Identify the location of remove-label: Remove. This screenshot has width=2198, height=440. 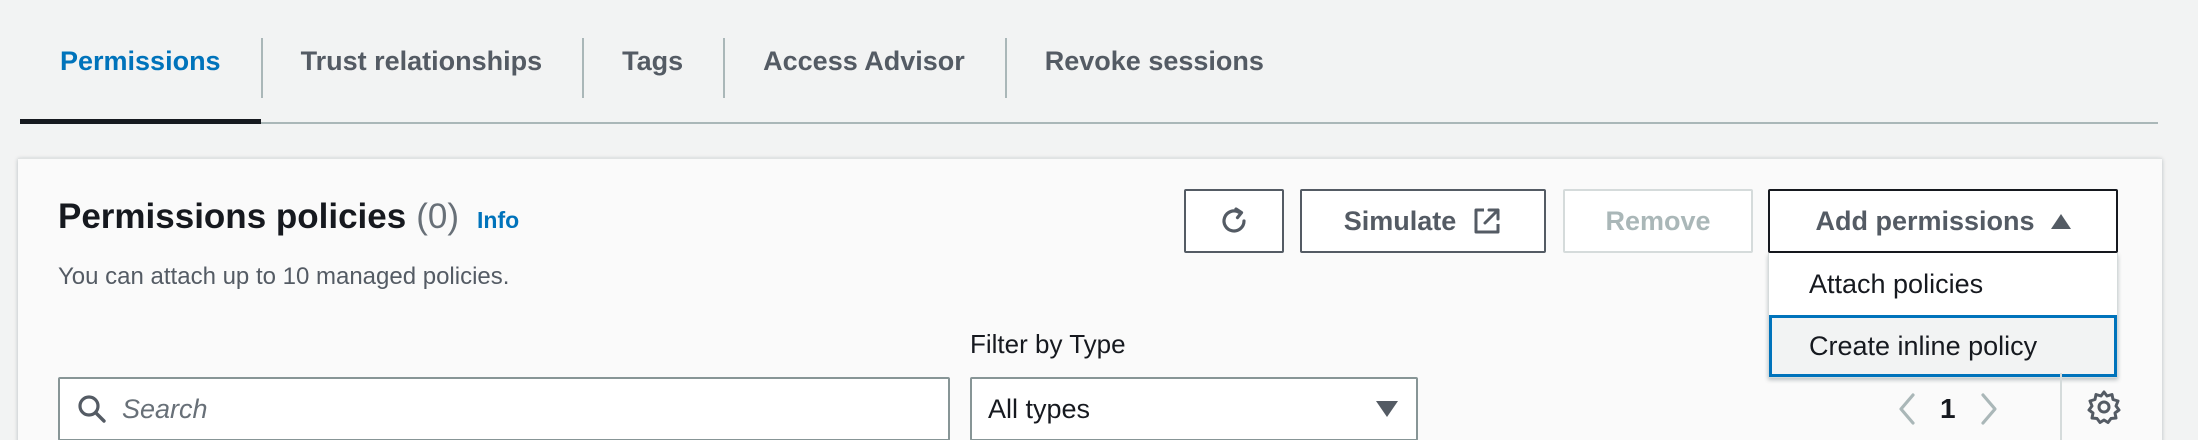
(1658, 220).